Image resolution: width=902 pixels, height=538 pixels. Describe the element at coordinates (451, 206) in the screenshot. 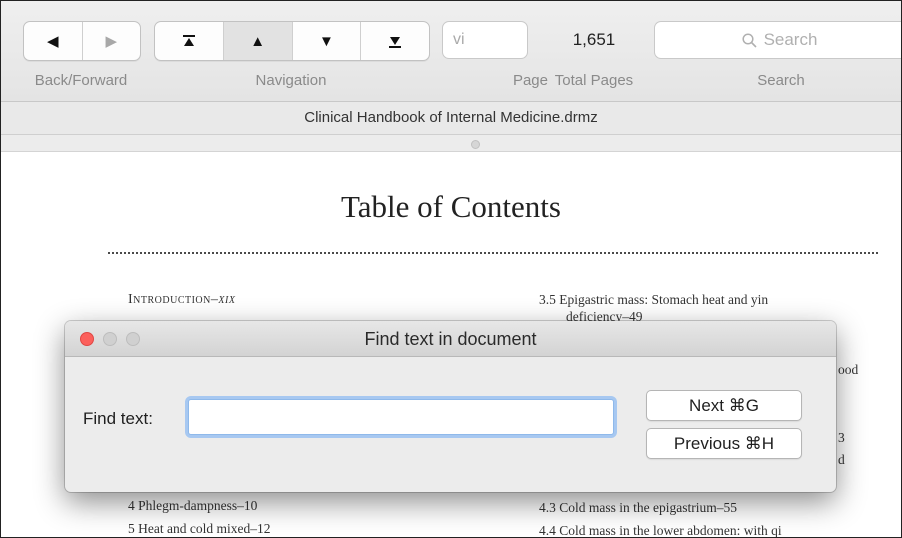

I see `toc-heading: Table of Contents` at that location.